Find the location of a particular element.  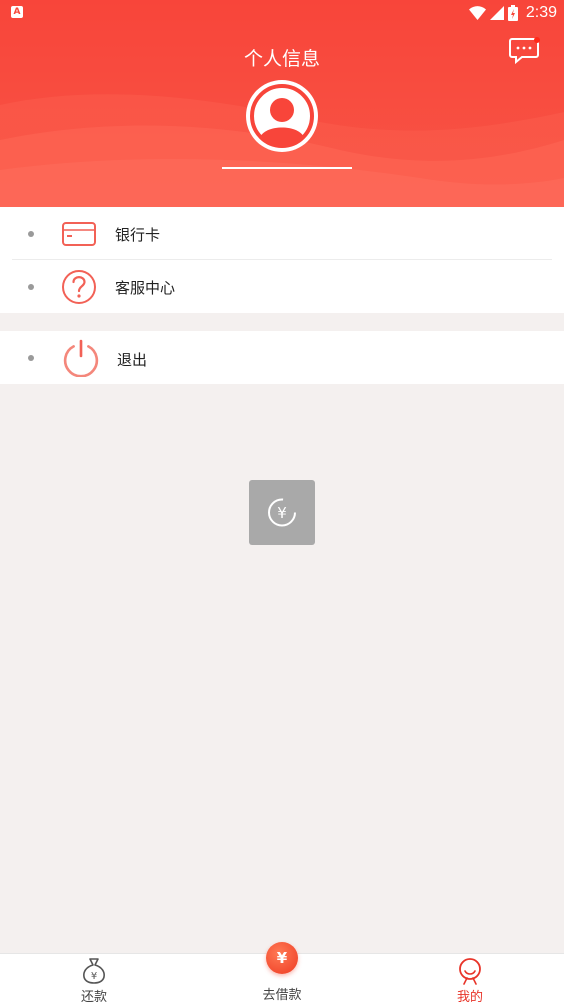

money-bag-icon: ¥ is located at coordinates (94, 971).